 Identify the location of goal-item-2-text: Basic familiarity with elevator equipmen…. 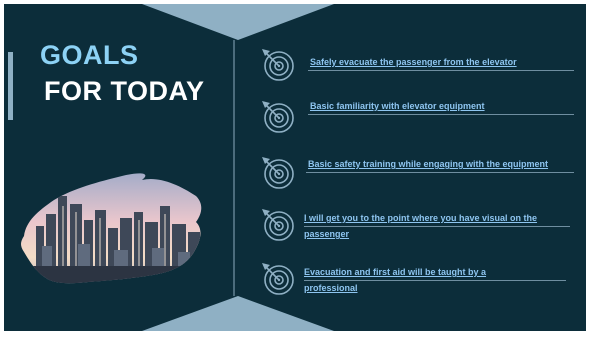
(397, 106).